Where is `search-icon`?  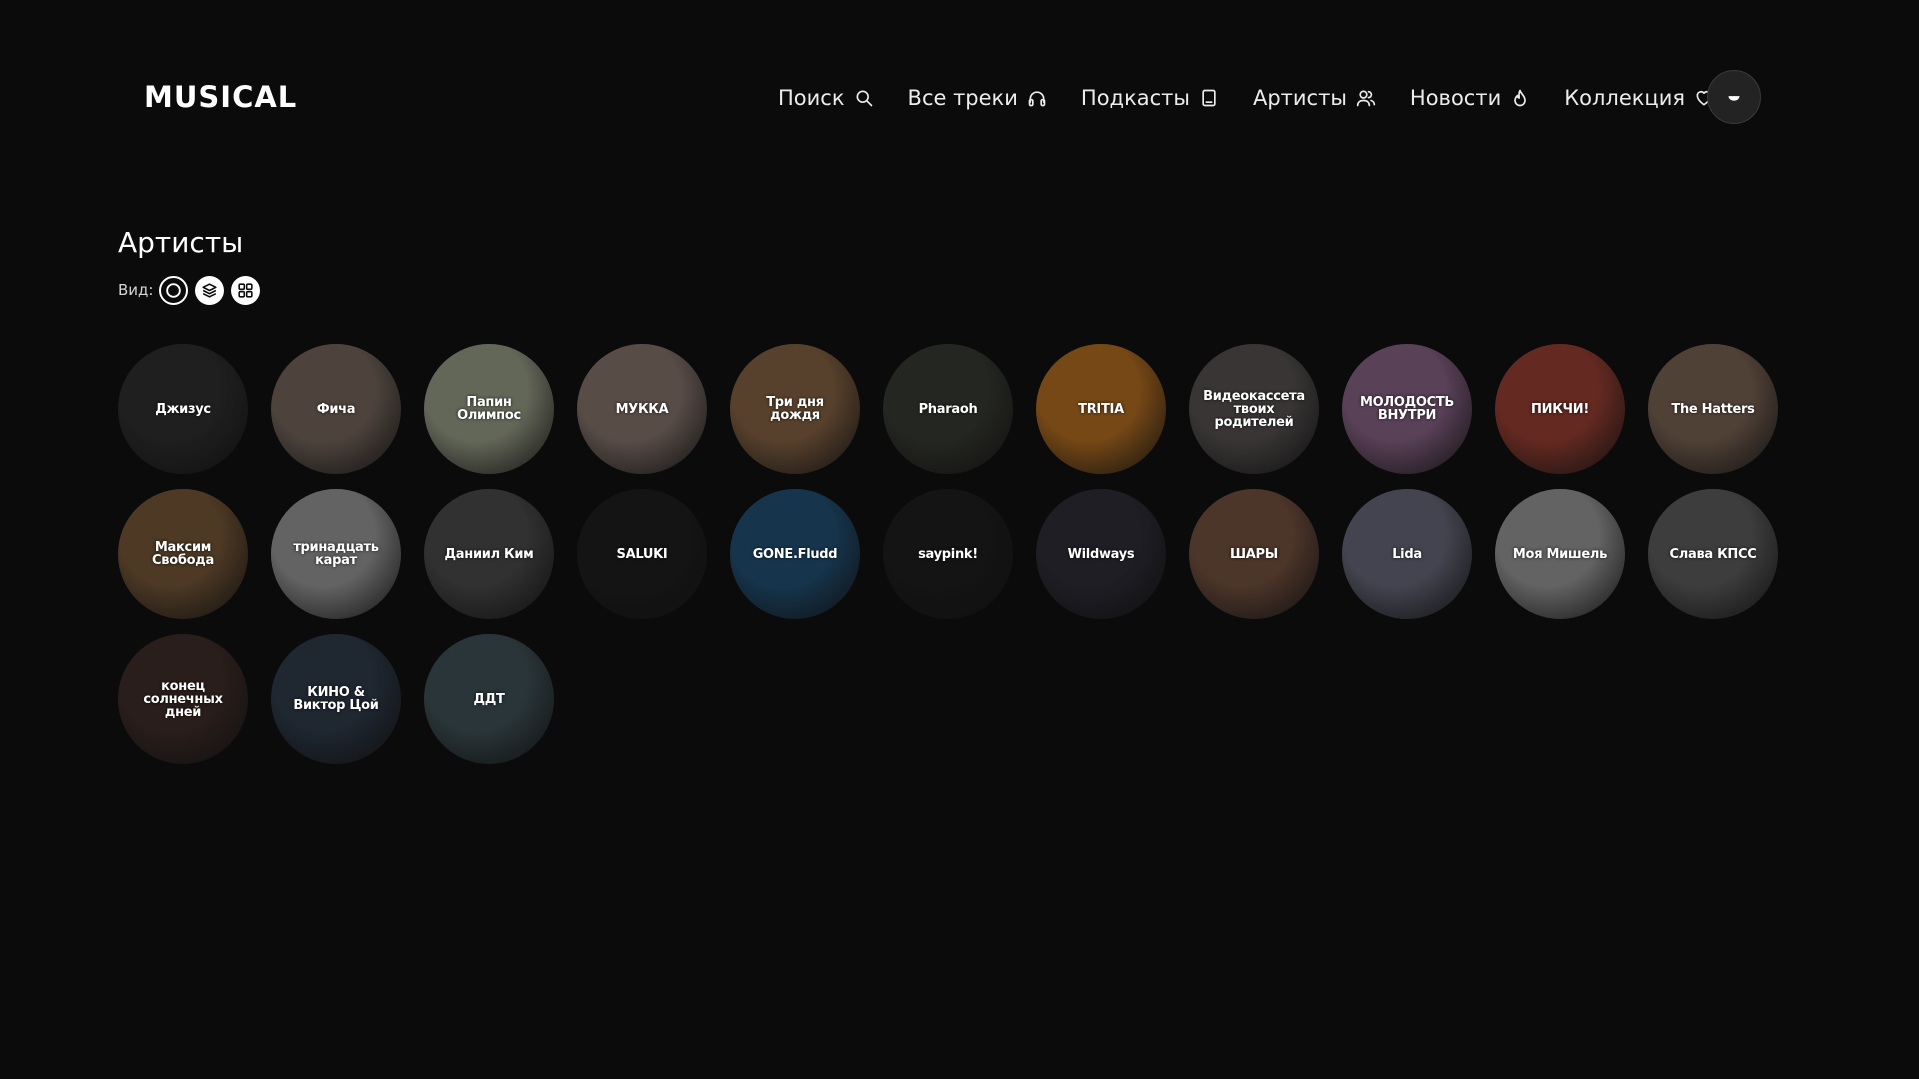 search-icon is located at coordinates (864, 98).